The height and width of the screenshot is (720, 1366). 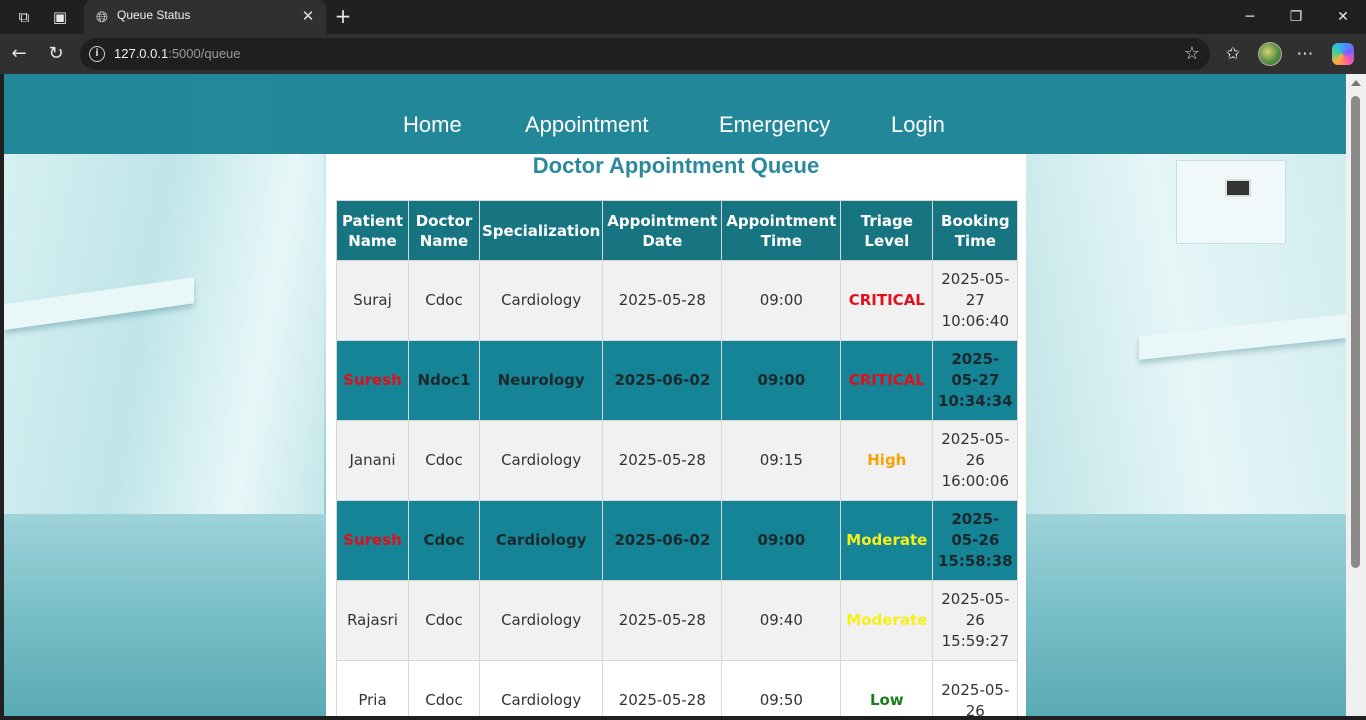 What do you see at coordinates (19, 54) in the screenshot?
I see `back-icon: ←` at bounding box center [19, 54].